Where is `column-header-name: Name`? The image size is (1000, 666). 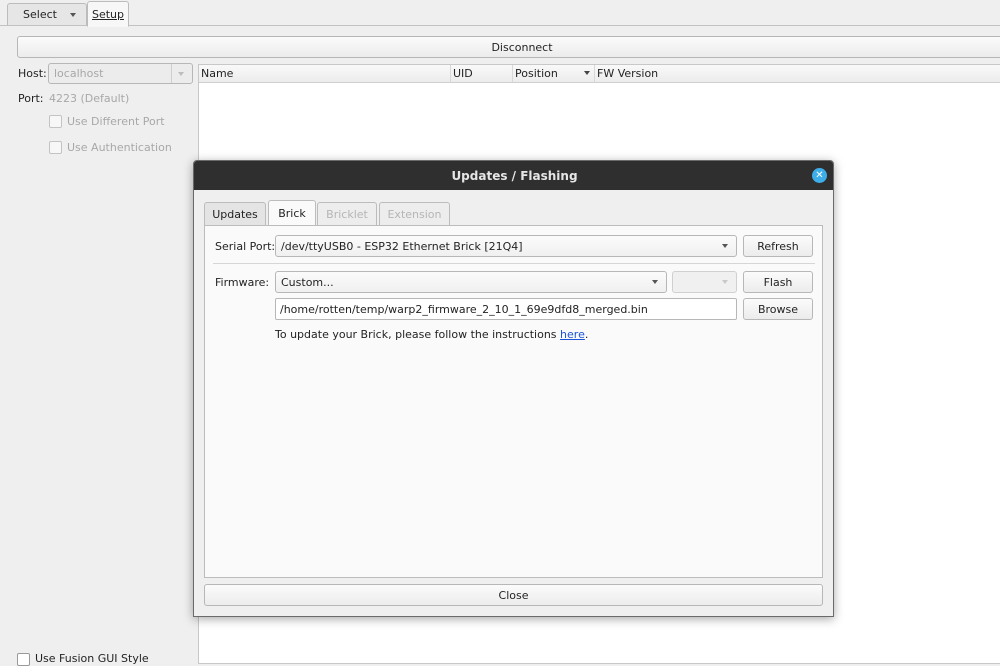 column-header-name: Name is located at coordinates (325, 73).